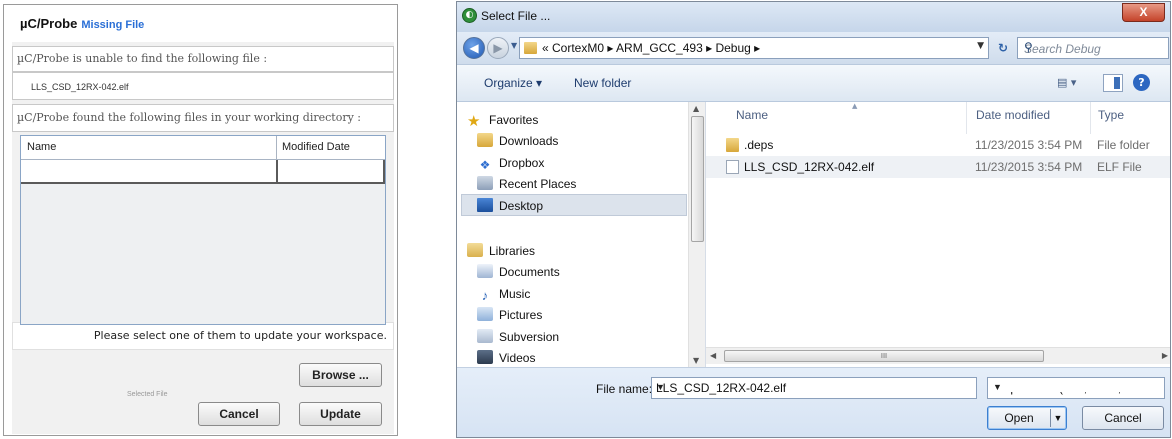 This screenshot has width=1172, height=439. I want to click on missing-file-box: LLS_CSD_12RX-042.elf, so click(203, 86).